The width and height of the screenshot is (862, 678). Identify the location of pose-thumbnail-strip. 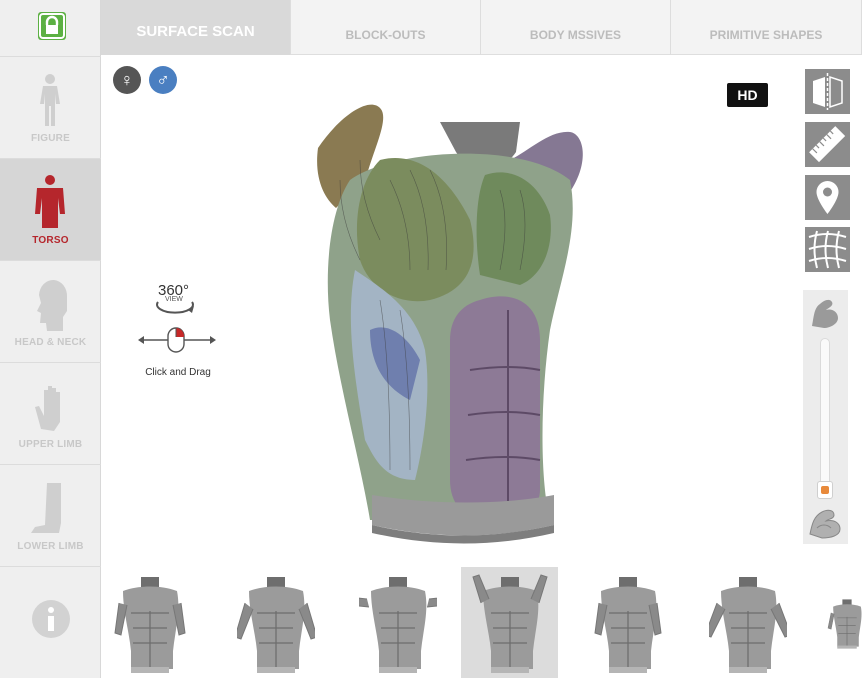
(481, 622).